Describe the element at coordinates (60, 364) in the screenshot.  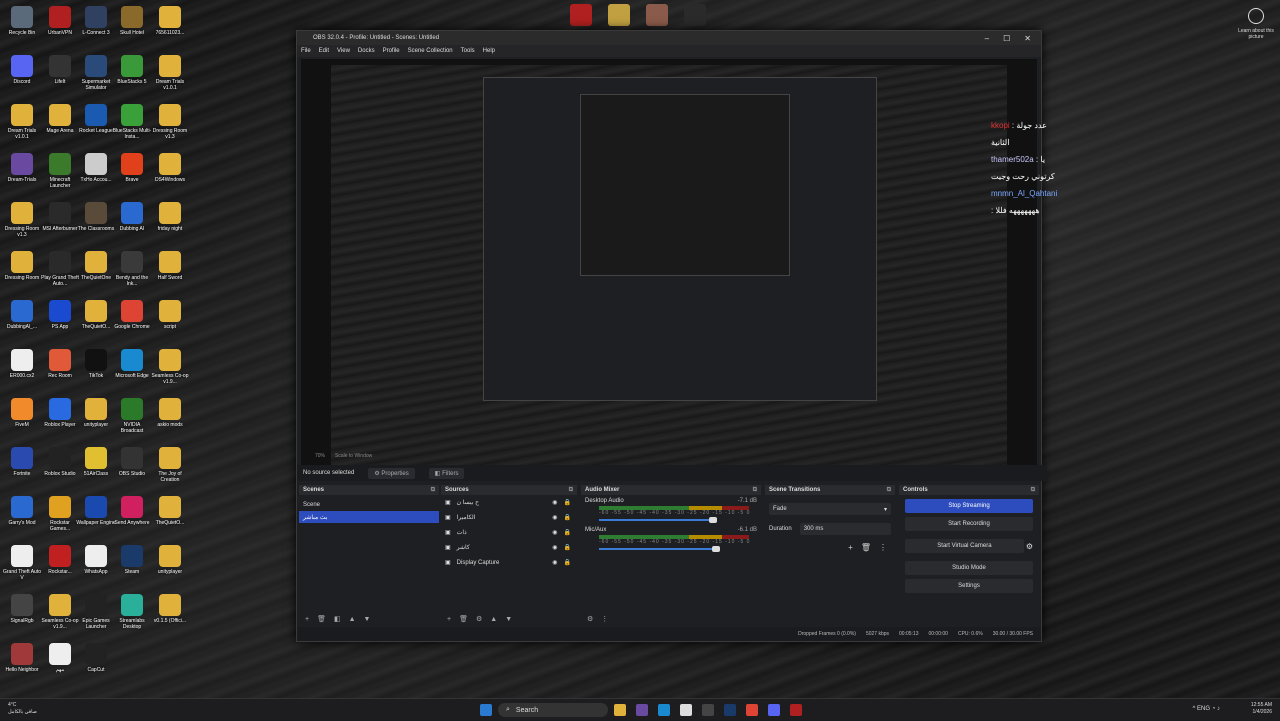
I see `desktop-icon: Rec Room` at that location.